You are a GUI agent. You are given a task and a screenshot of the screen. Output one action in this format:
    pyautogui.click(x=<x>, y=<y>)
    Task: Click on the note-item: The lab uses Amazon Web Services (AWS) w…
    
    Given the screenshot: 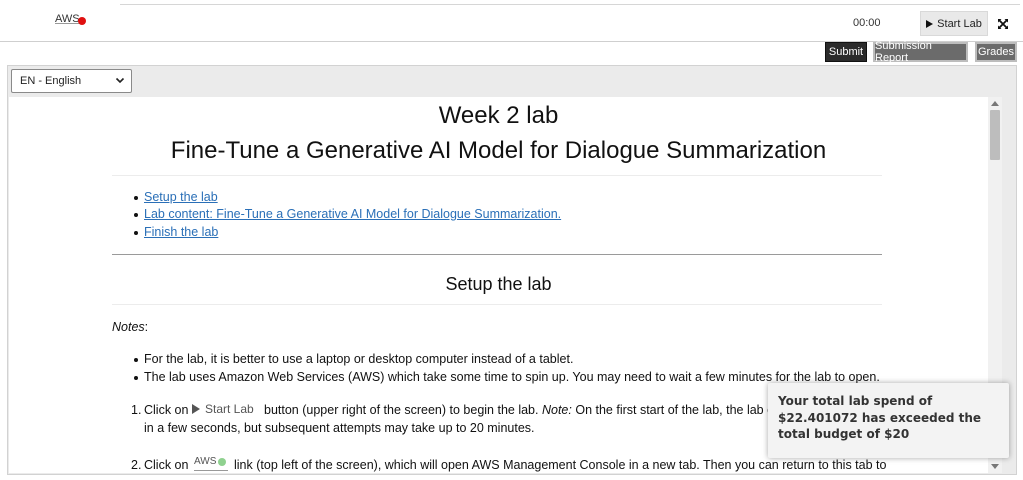 What is the action you would take?
    pyautogui.click(x=512, y=377)
    